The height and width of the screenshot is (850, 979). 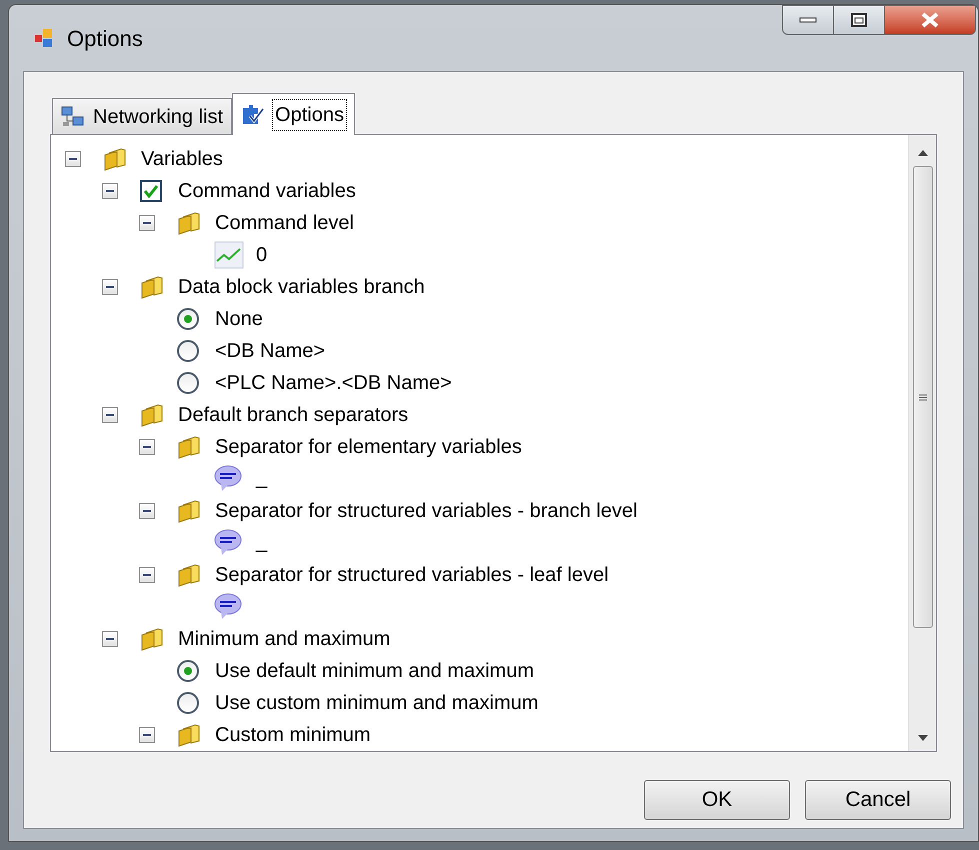 I want to click on scroll-down-icon, so click(x=923, y=738).